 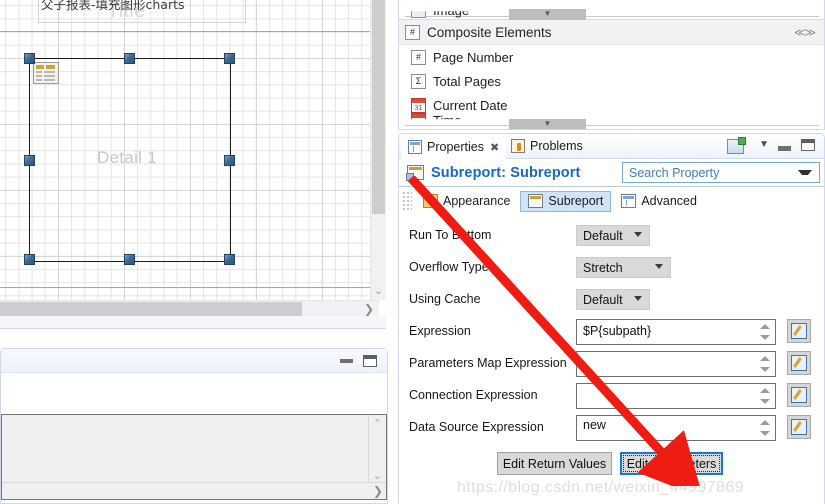 I want to click on palette-section-composite-elements: # Composite Elements, so click(x=611, y=32).